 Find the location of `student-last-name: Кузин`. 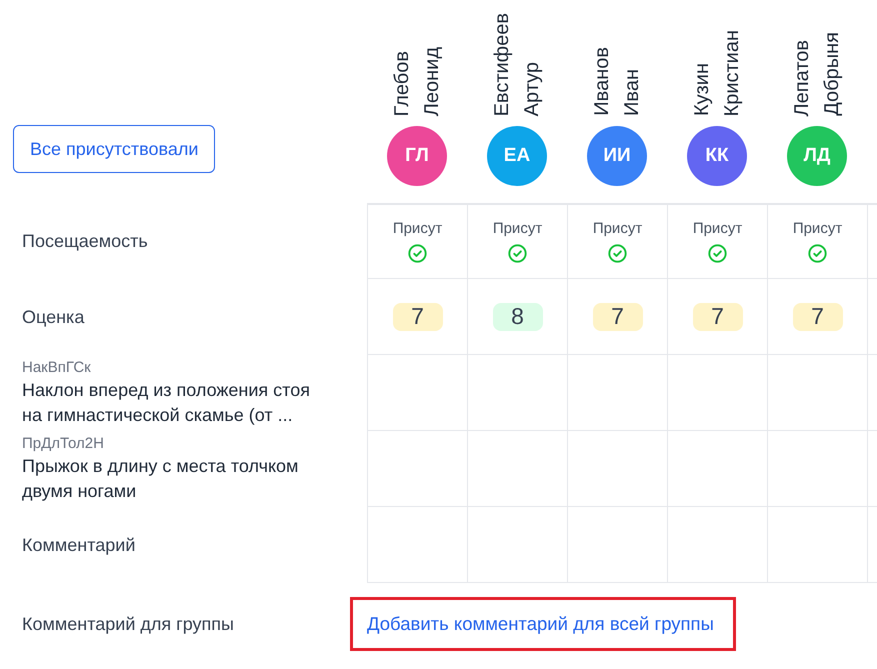

student-last-name: Кузин is located at coordinates (702, 89).